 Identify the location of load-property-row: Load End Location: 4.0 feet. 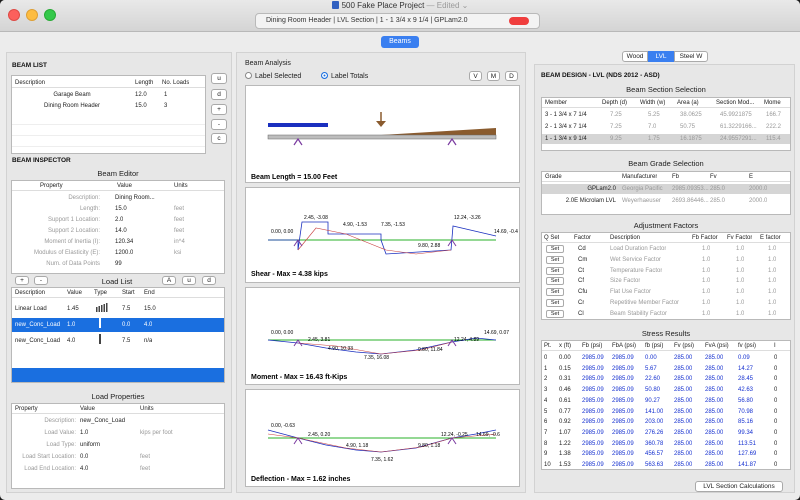
(118, 469).